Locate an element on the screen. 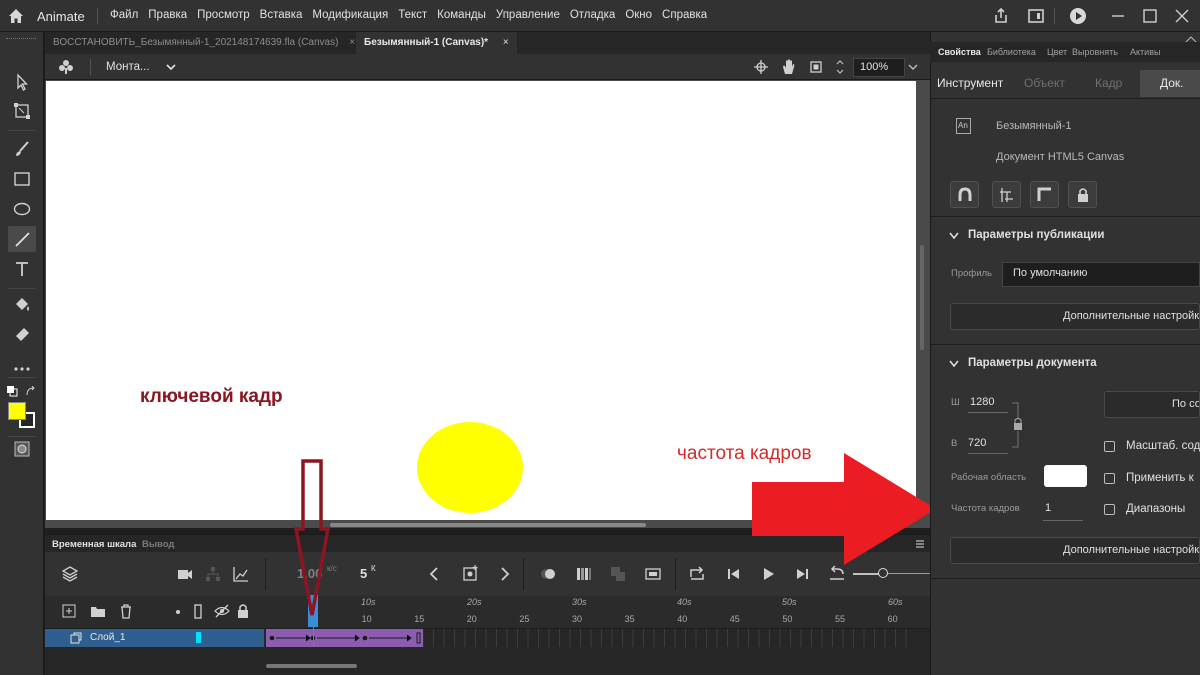 The width and height of the screenshot is (1200, 675). menu-insert: Вставка is located at coordinates (281, 15).